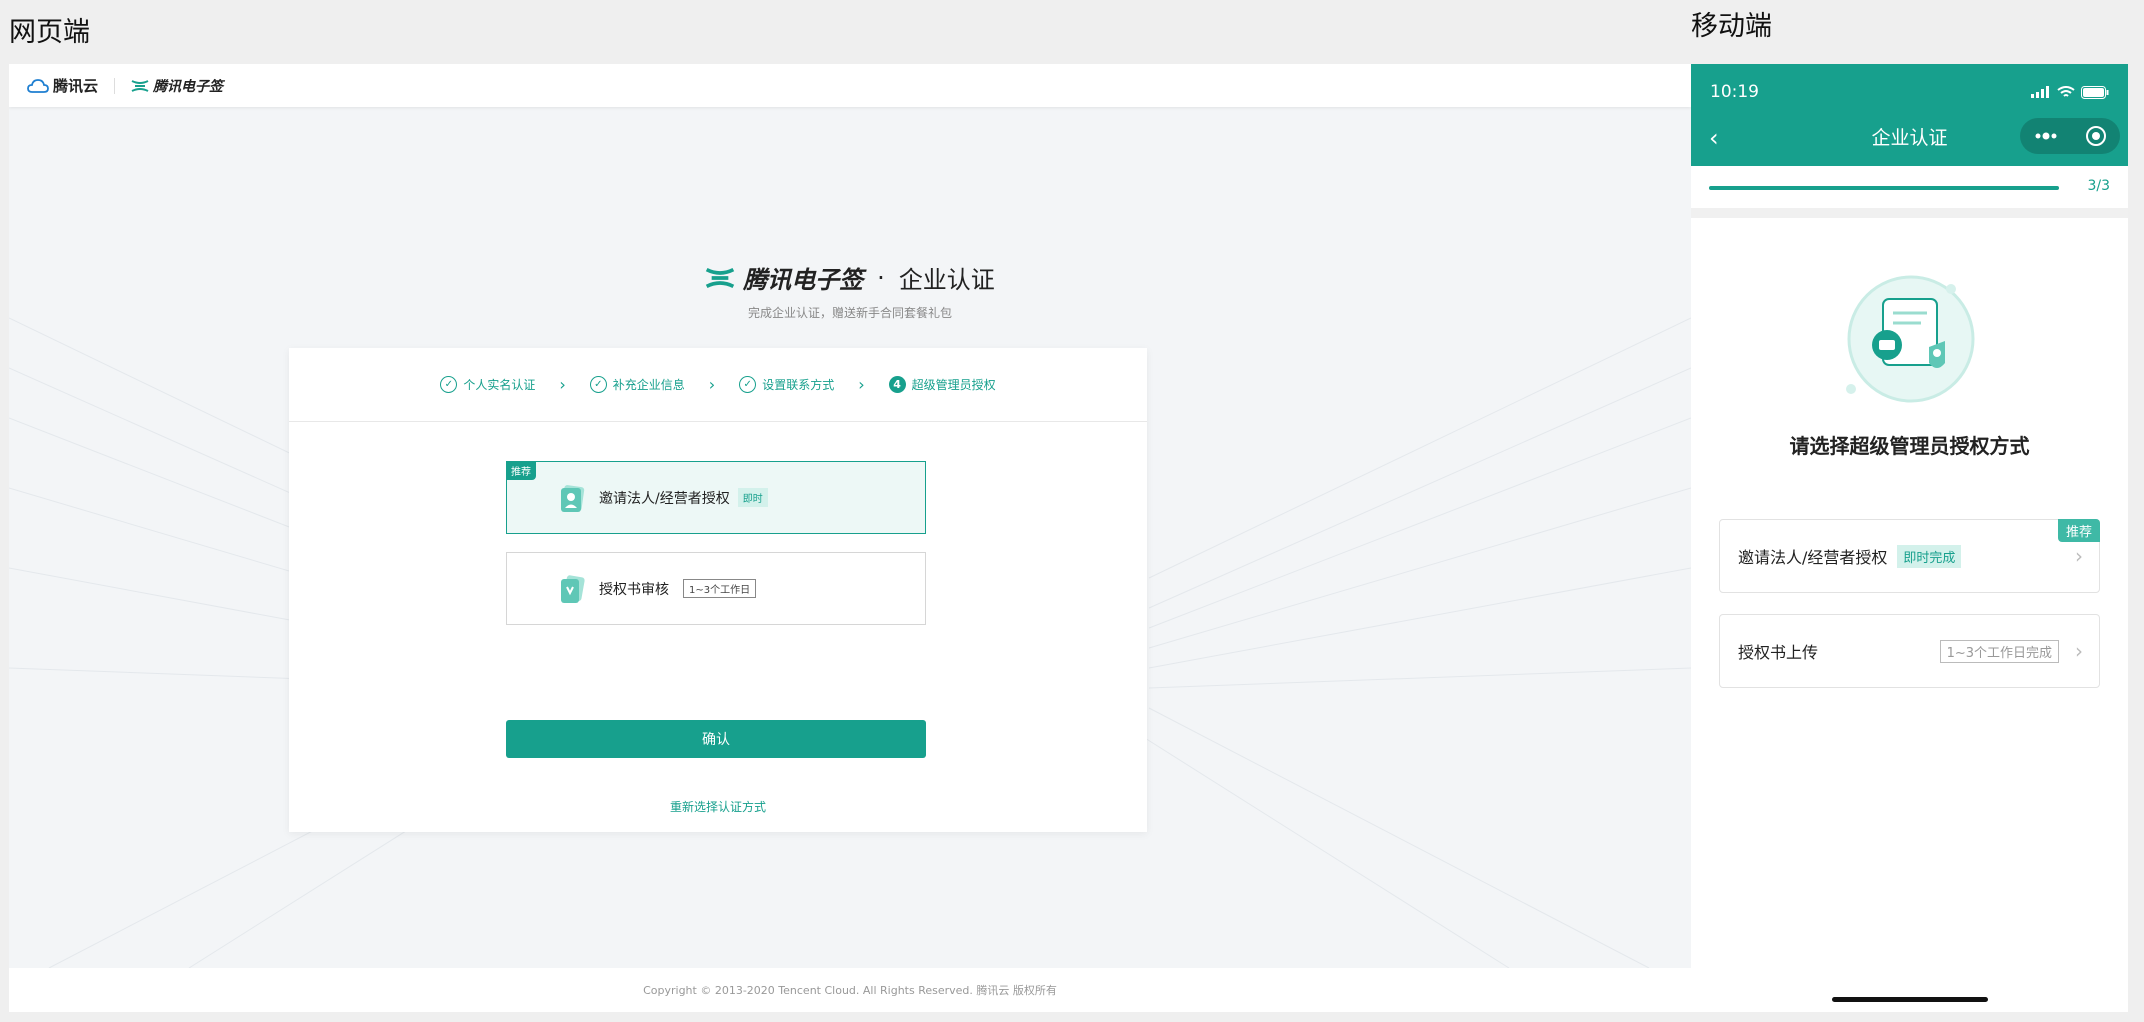 The width and height of the screenshot is (2144, 1022). What do you see at coordinates (716, 739) in the screenshot?
I see `confirm-button: 确认` at bounding box center [716, 739].